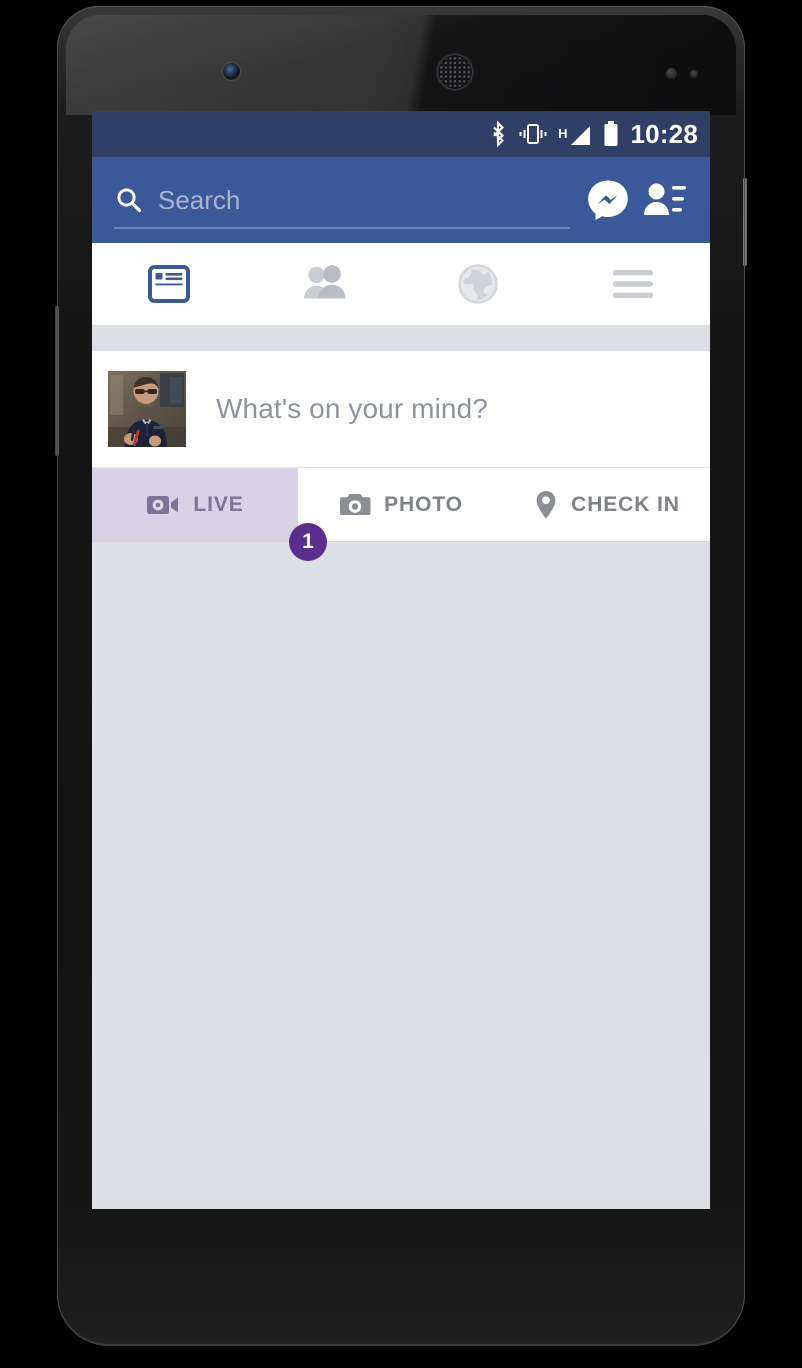 This screenshot has height=1368, width=802. I want to click on friends-icon, so click(324, 284).